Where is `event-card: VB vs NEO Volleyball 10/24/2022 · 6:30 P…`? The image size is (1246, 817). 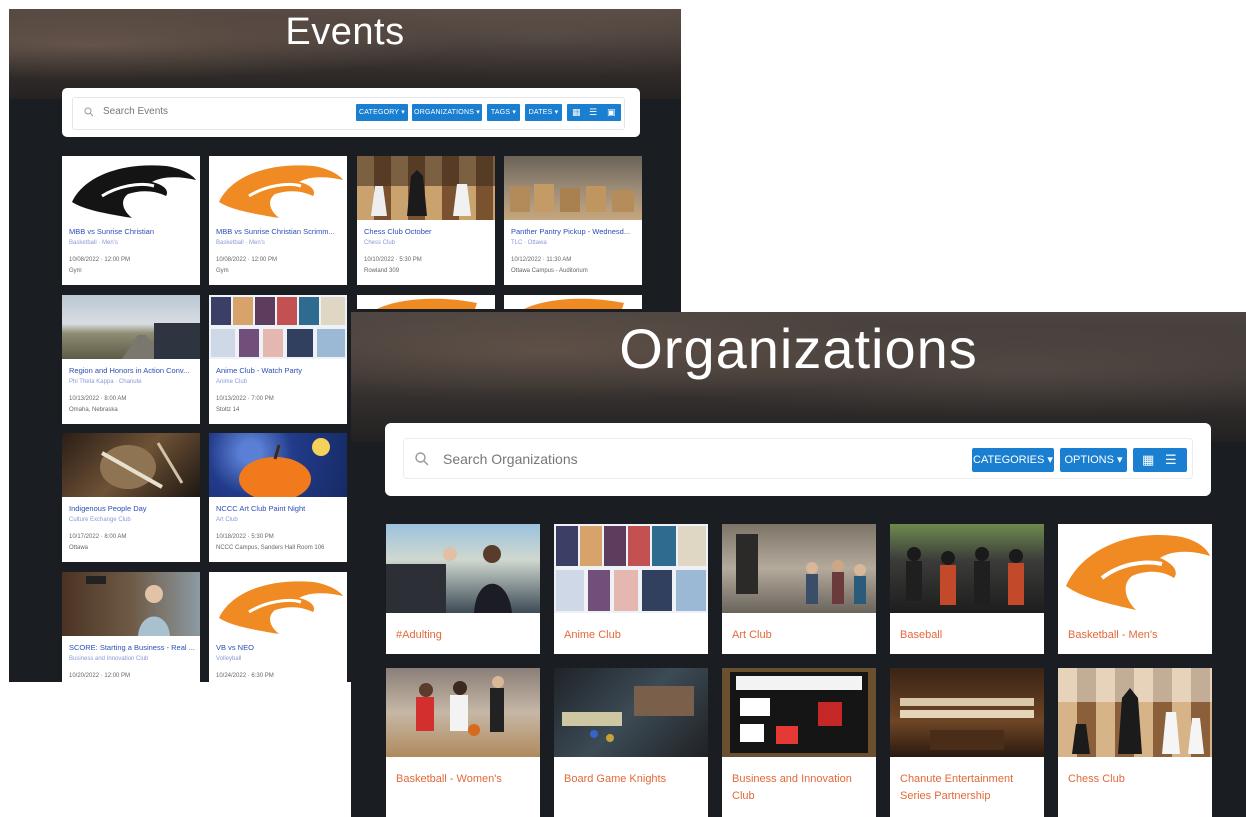
event-card: VB vs NEO Volleyball 10/24/2022 · 6:30 P… is located at coordinates (278, 627).